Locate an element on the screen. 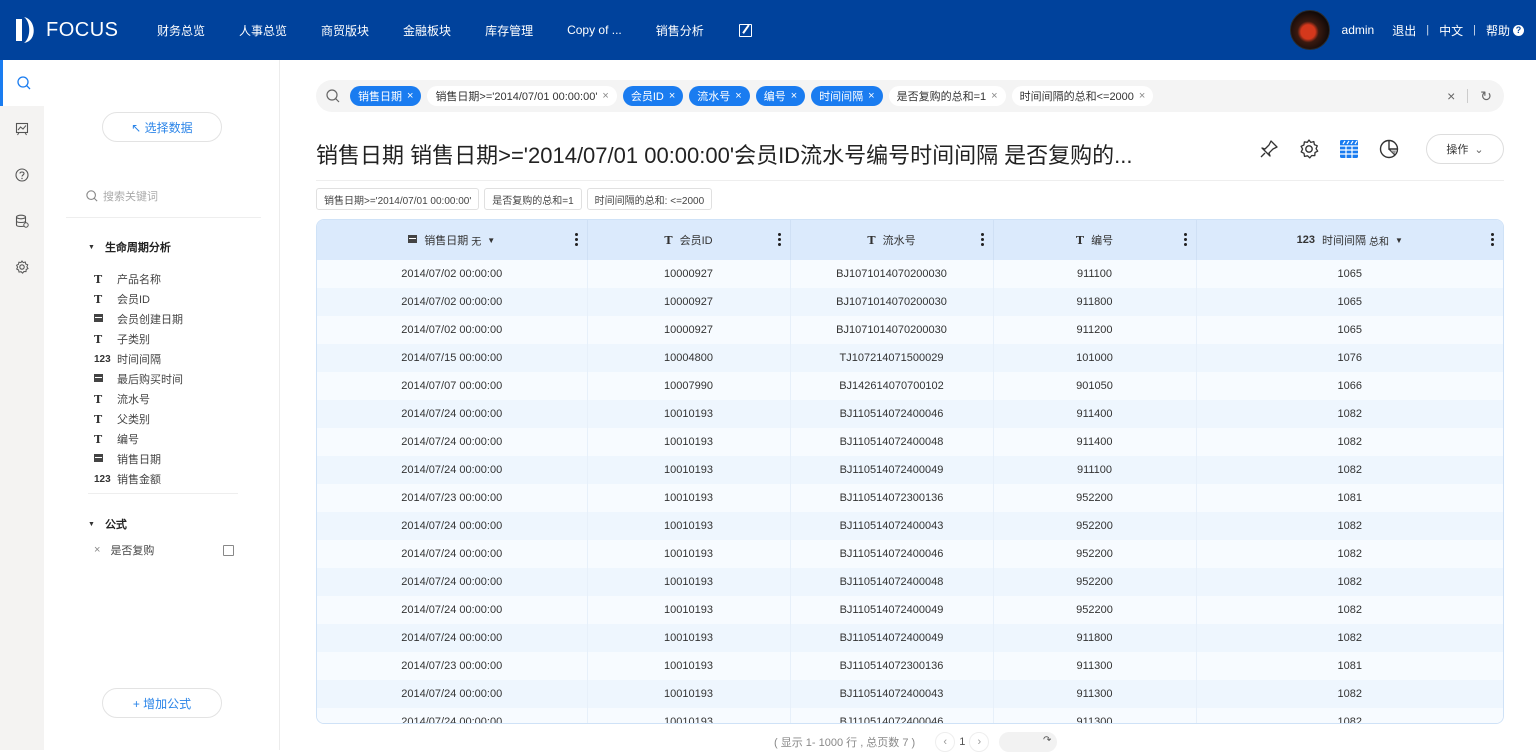  filter-tag: 是否复购的总和=1 is located at coordinates (533, 199).